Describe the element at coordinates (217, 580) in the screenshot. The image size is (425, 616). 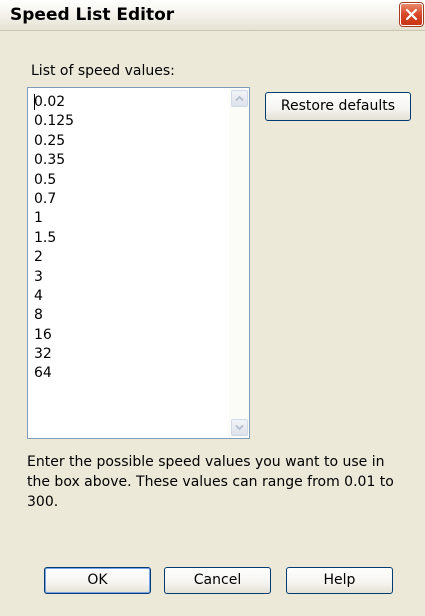
I see `cancel-button: Cancel` at that location.